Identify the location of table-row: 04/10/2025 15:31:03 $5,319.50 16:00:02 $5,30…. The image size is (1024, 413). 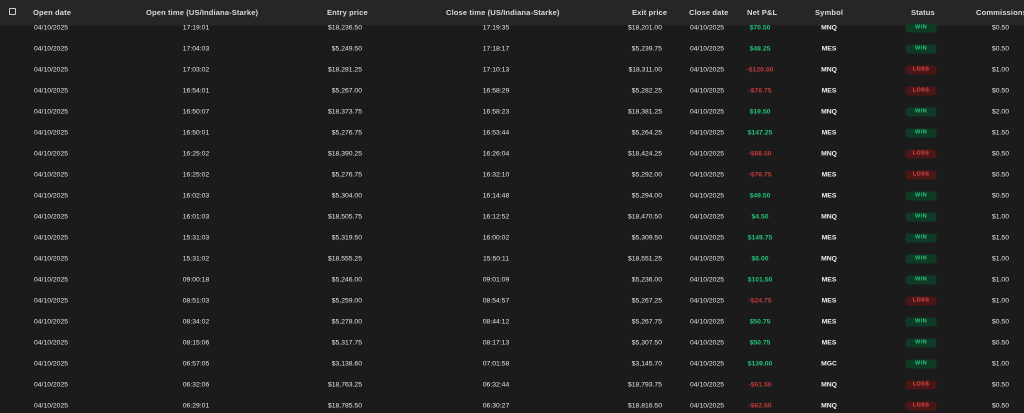
(512, 237).